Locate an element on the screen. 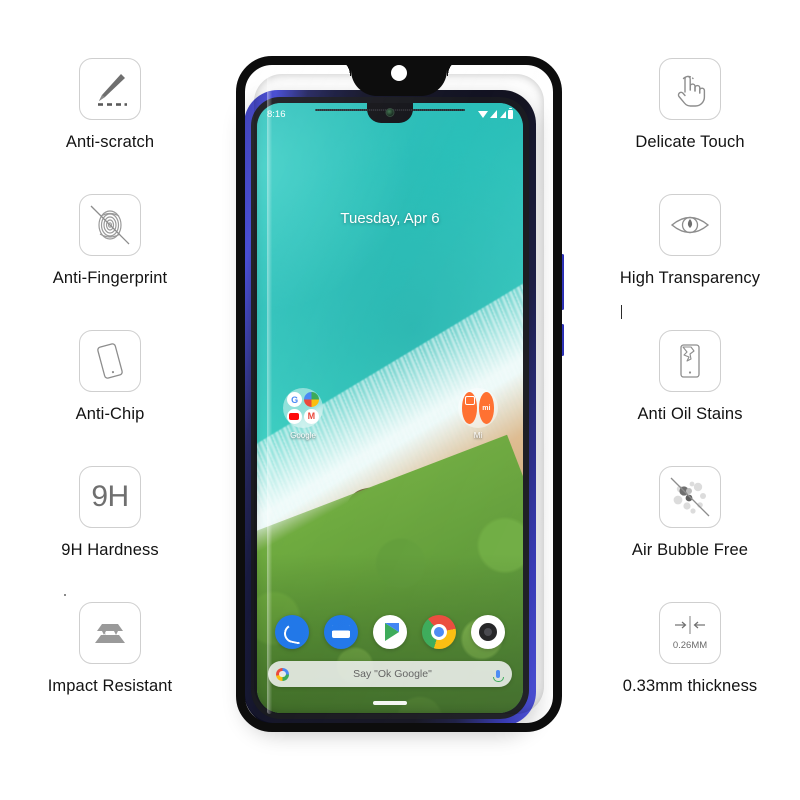 The height and width of the screenshot is (800, 800). feature-label: High Transparency is located at coordinates (690, 278).